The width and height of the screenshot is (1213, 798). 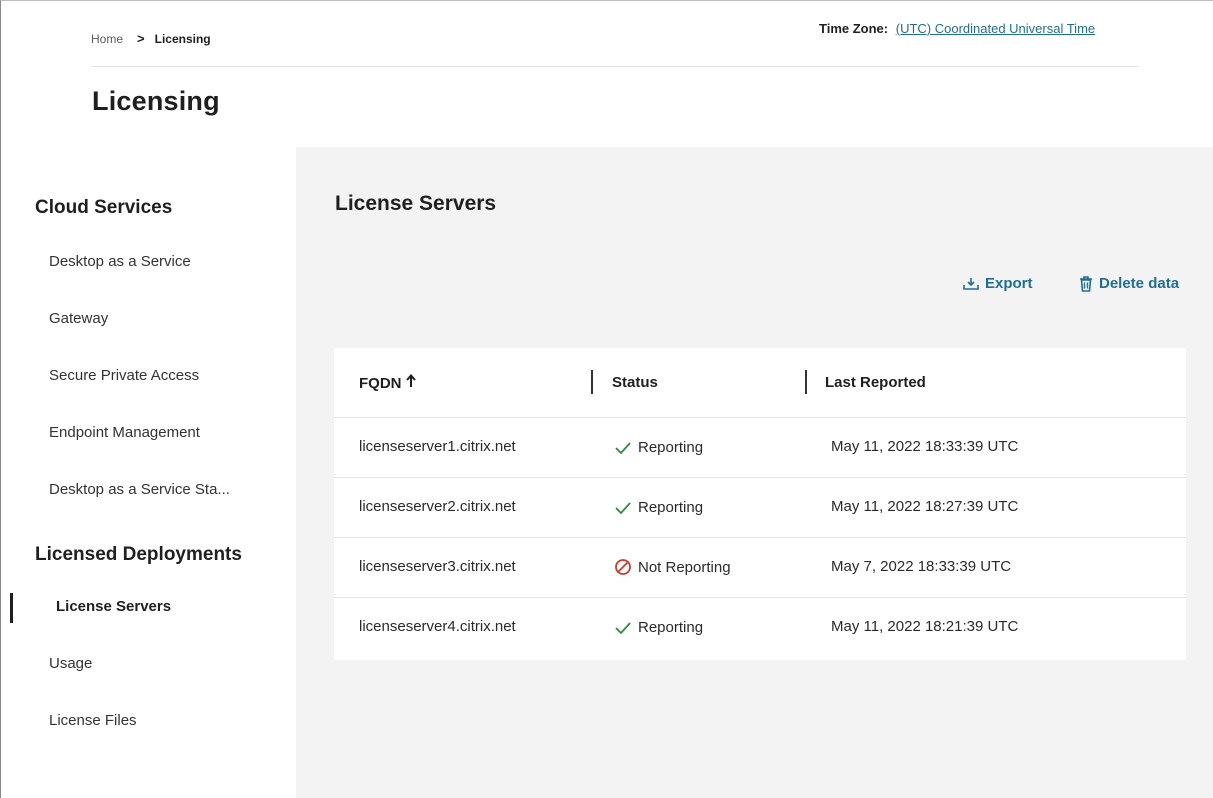 I want to click on sidebar-item-license-servers: License Servers, so click(x=113, y=606).